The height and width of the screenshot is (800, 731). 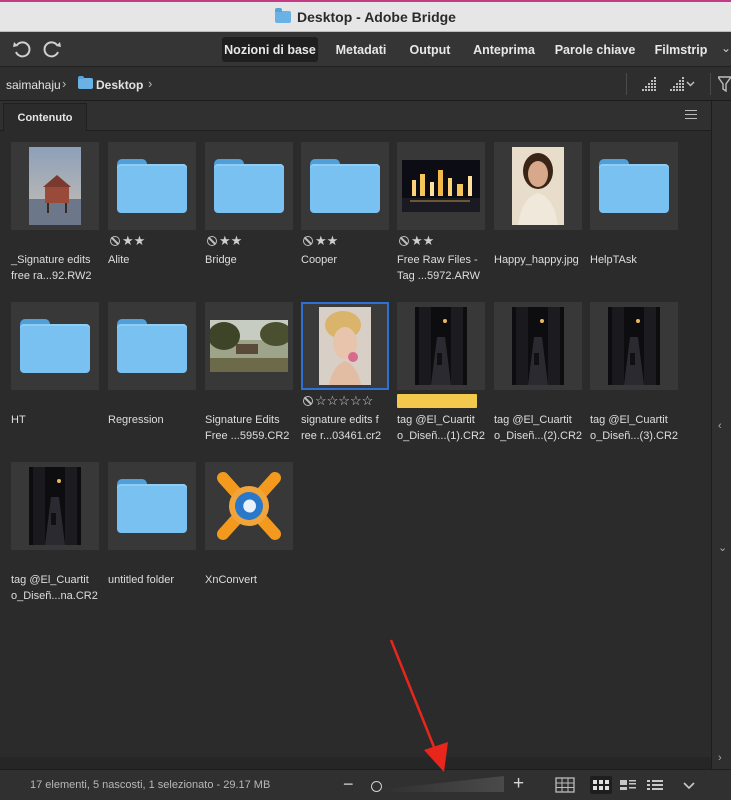 I want to click on slider-handle, so click(x=376, y=786).